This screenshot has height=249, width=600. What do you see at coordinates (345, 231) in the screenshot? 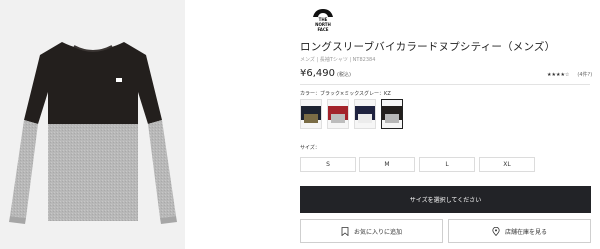
I see `bookmark-icon` at bounding box center [345, 231].